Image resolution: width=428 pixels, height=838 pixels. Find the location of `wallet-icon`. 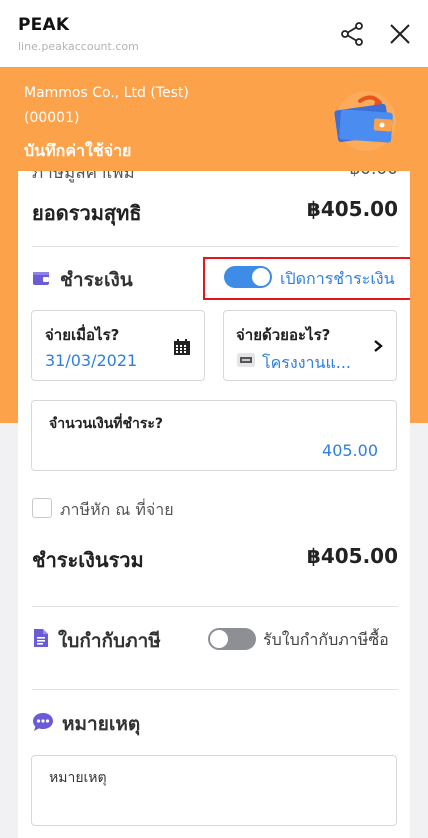

wallet-icon is located at coordinates (41, 278).